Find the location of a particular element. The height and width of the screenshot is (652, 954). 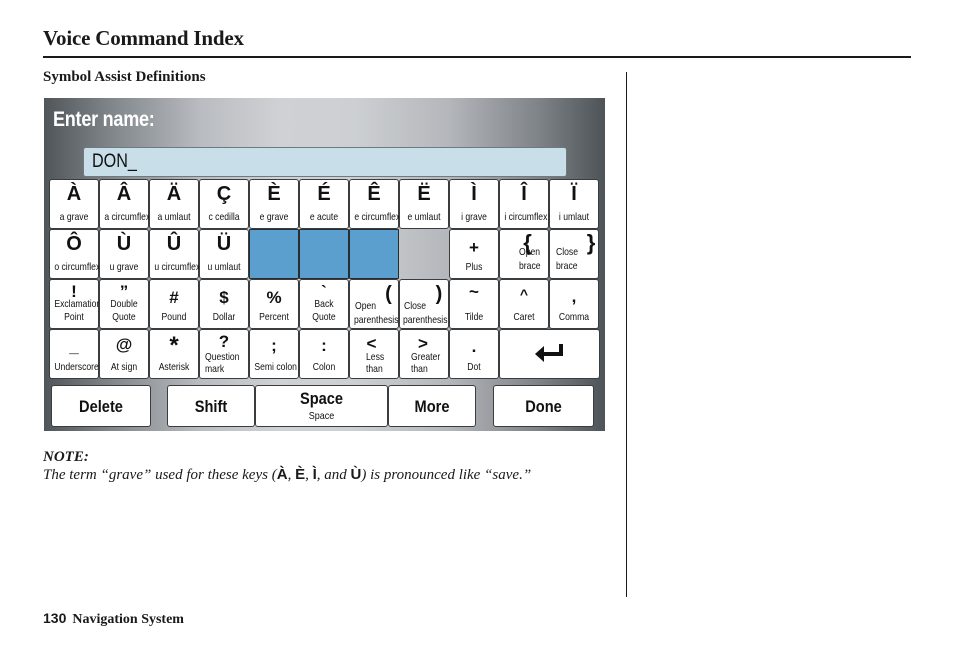

key-glyph: ; is located at coordinates (274, 345).